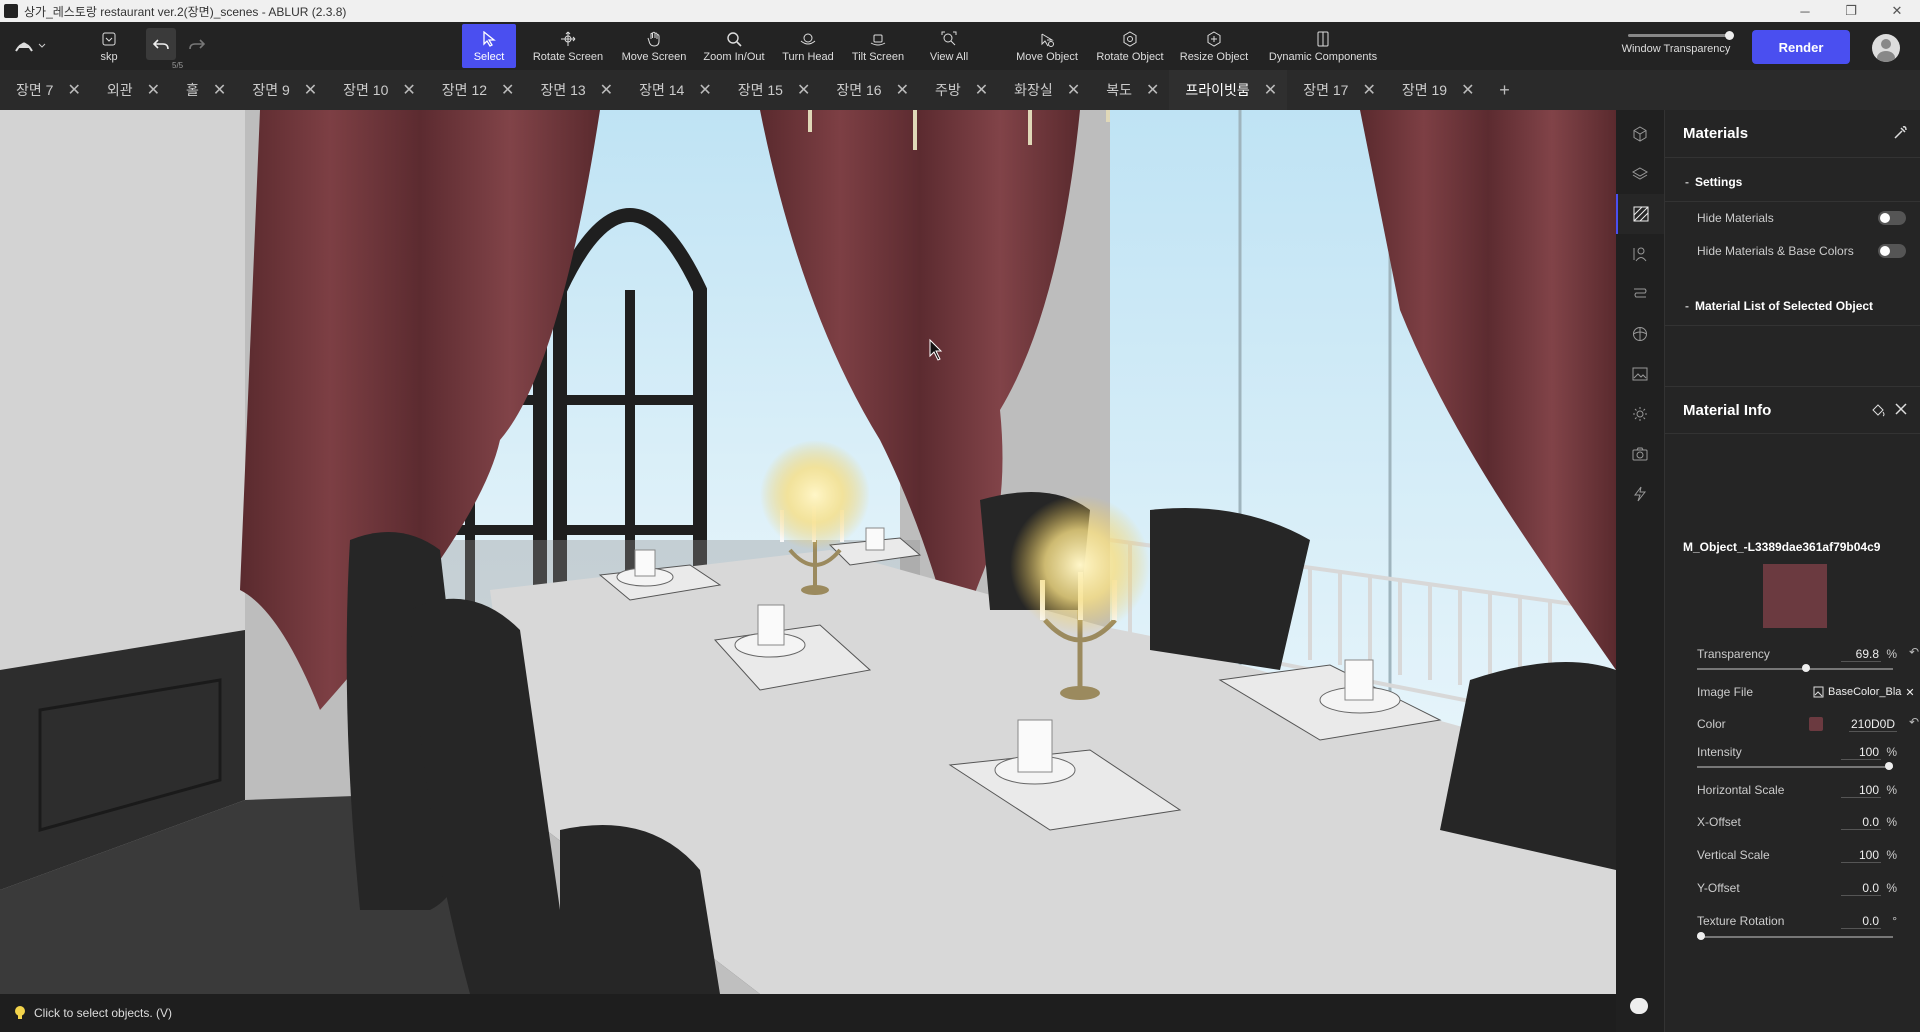 Image resolution: width=1920 pixels, height=1032 pixels. What do you see at coordinates (654, 46) in the screenshot?
I see `tool-move-screen: Move Screen` at bounding box center [654, 46].